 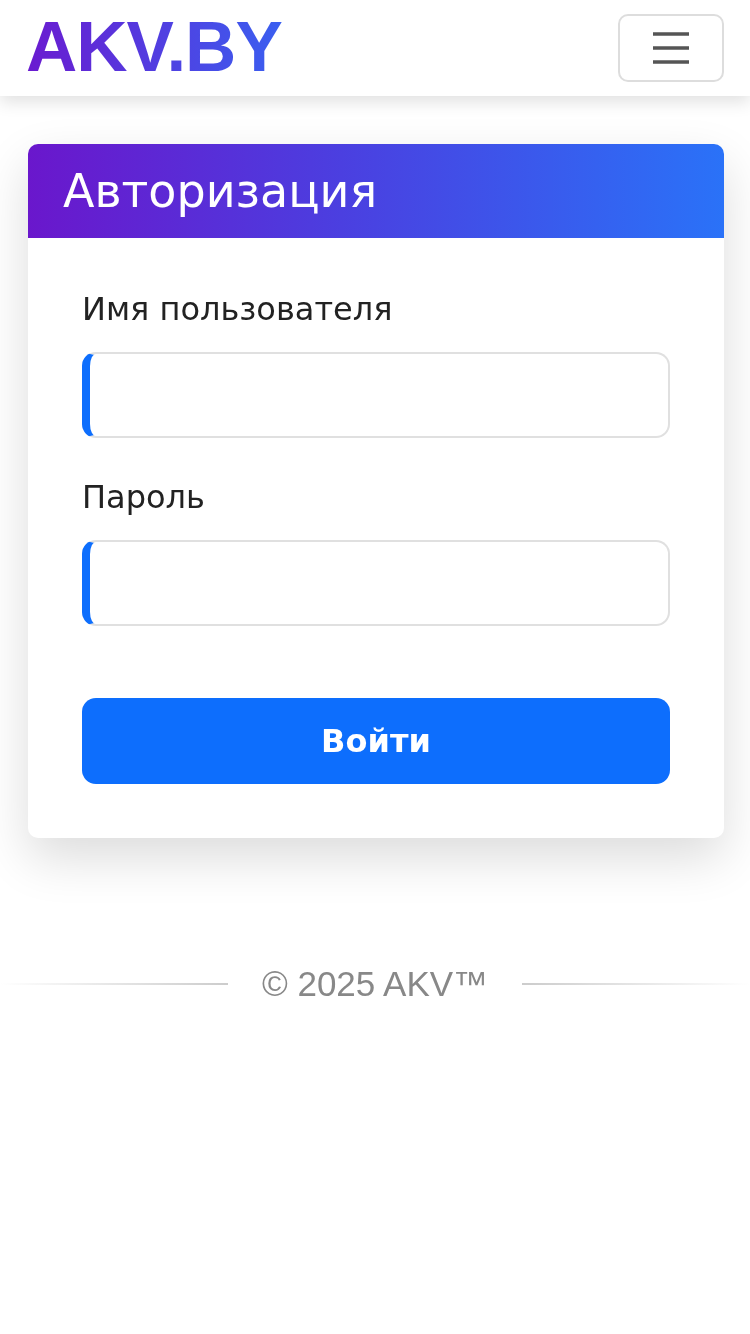 I want to click on login-button: Войти, so click(x=376, y=741).